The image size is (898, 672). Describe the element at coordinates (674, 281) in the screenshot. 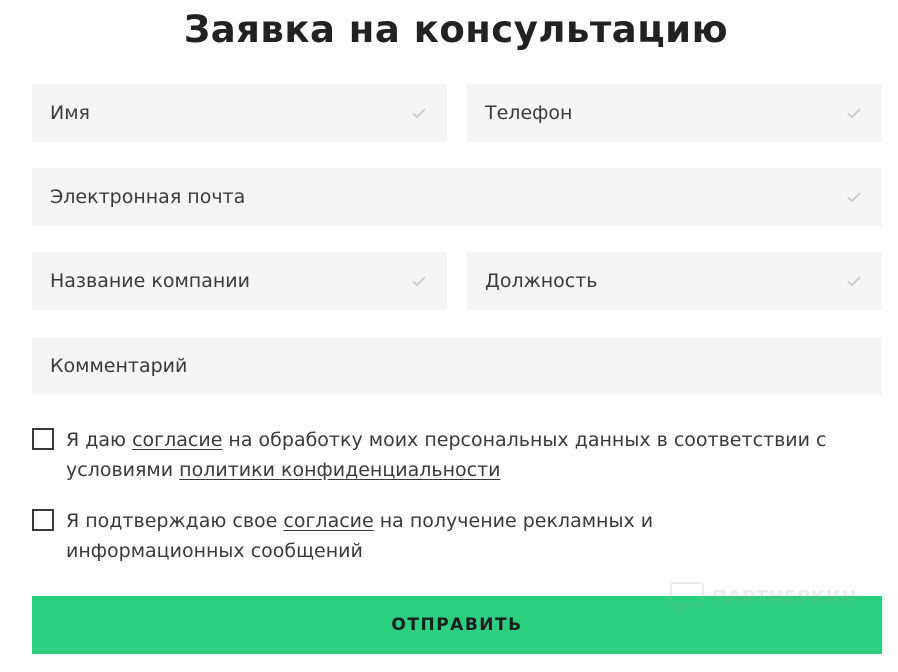

I see `position-field: Должность` at that location.